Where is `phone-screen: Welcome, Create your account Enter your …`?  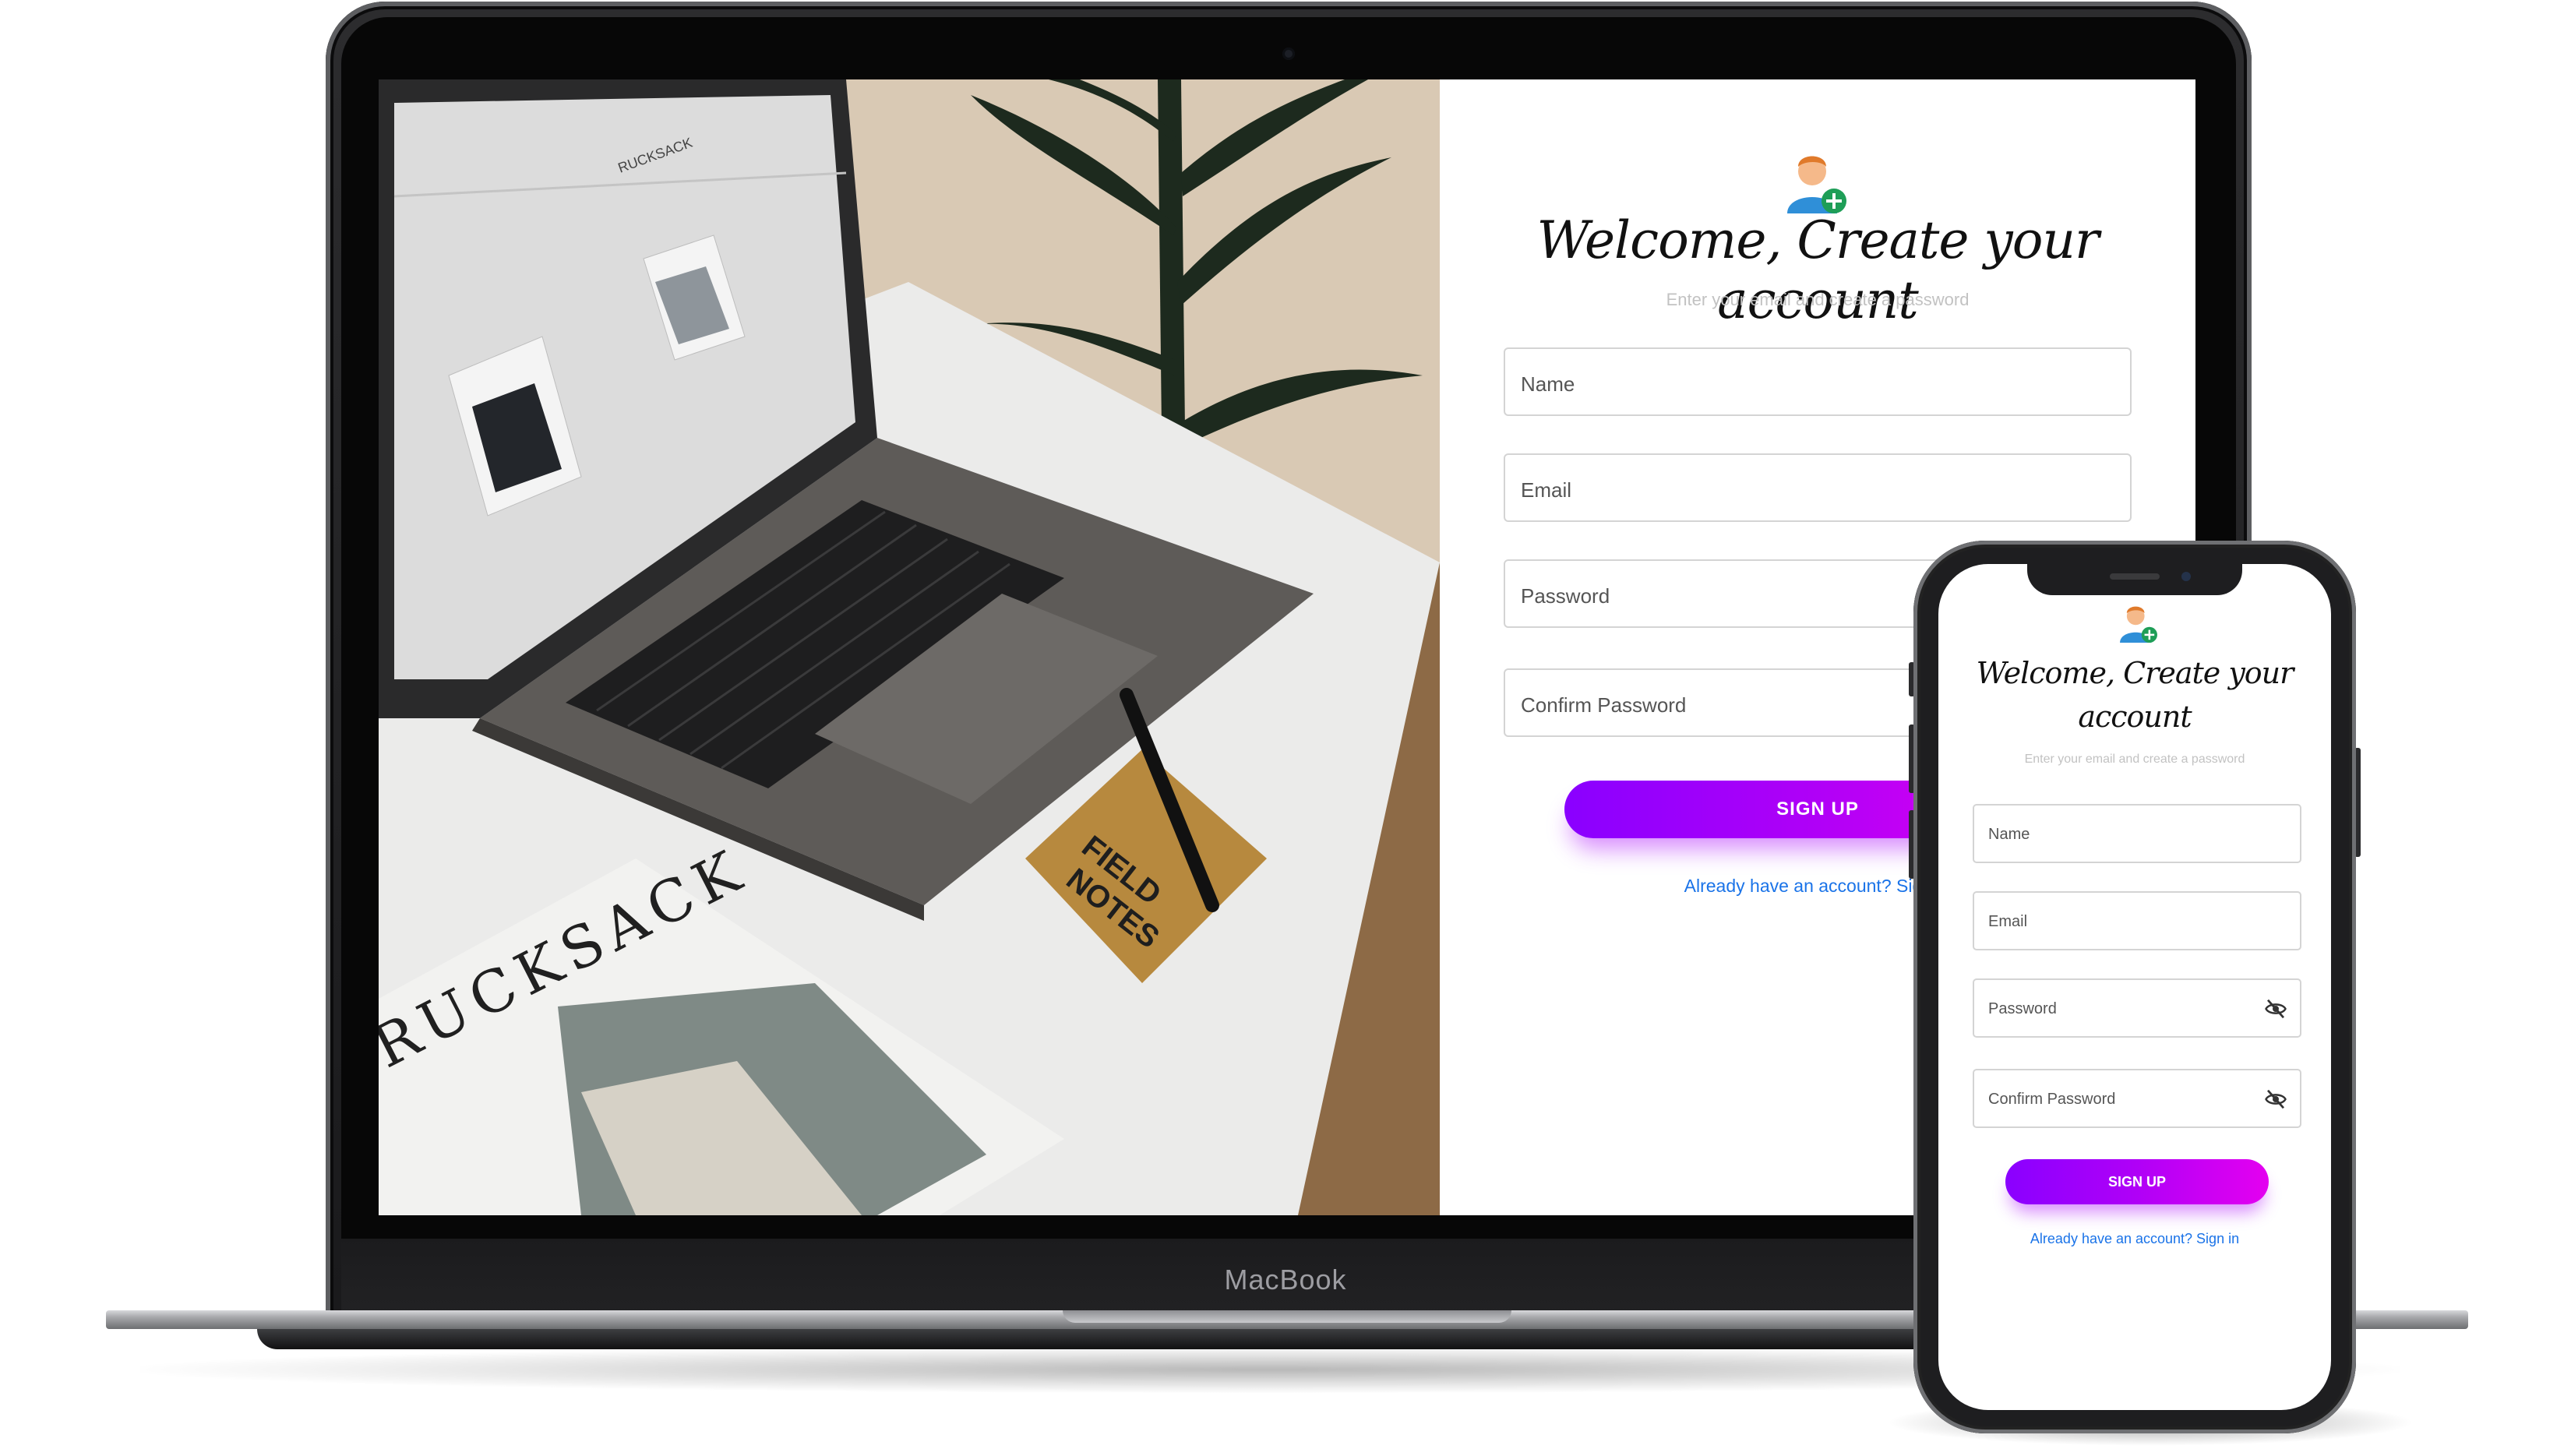 phone-screen: Welcome, Create your account Enter your … is located at coordinates (2134, 987).